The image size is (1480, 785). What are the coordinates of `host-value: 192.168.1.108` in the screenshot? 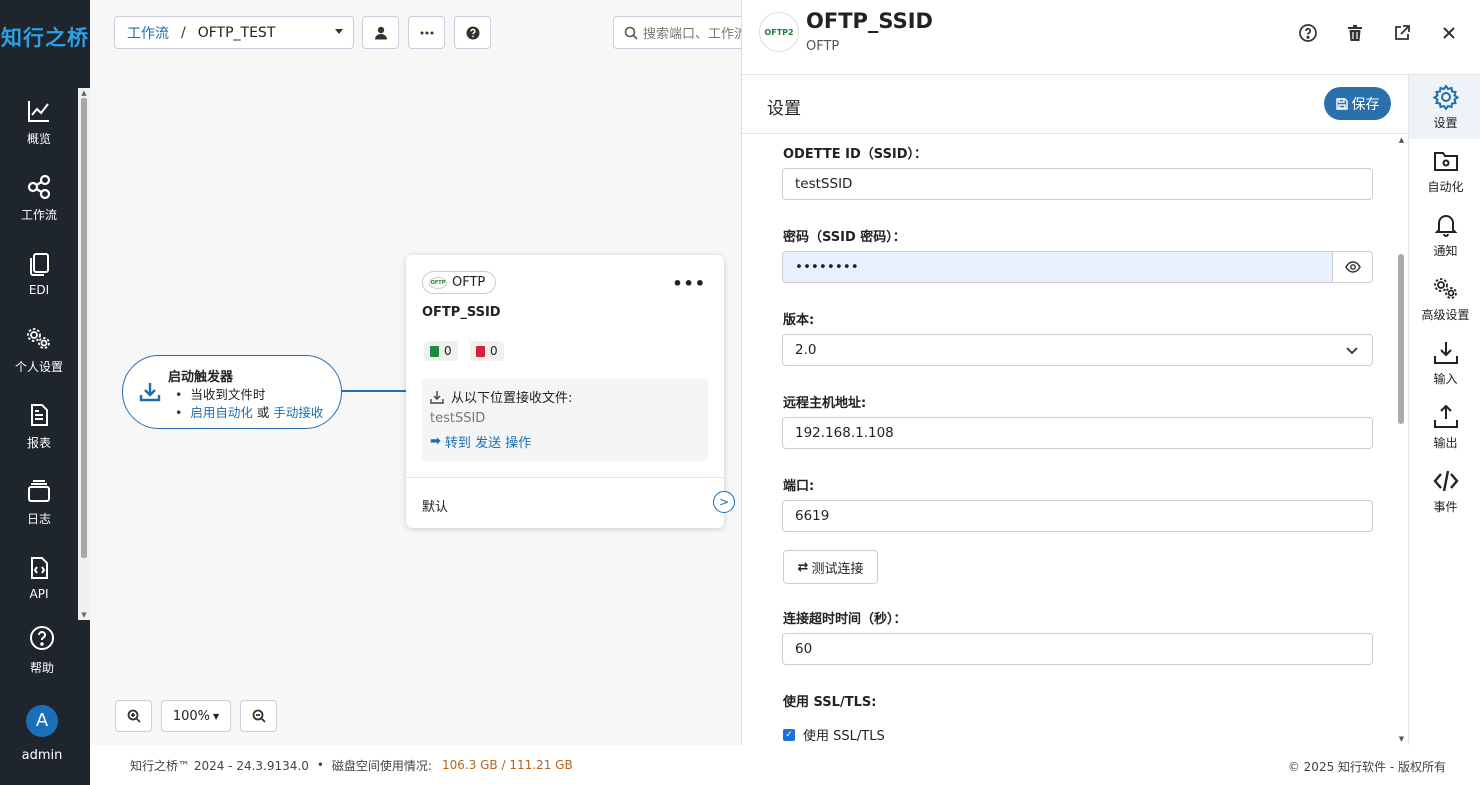 It's located at (844, 433).